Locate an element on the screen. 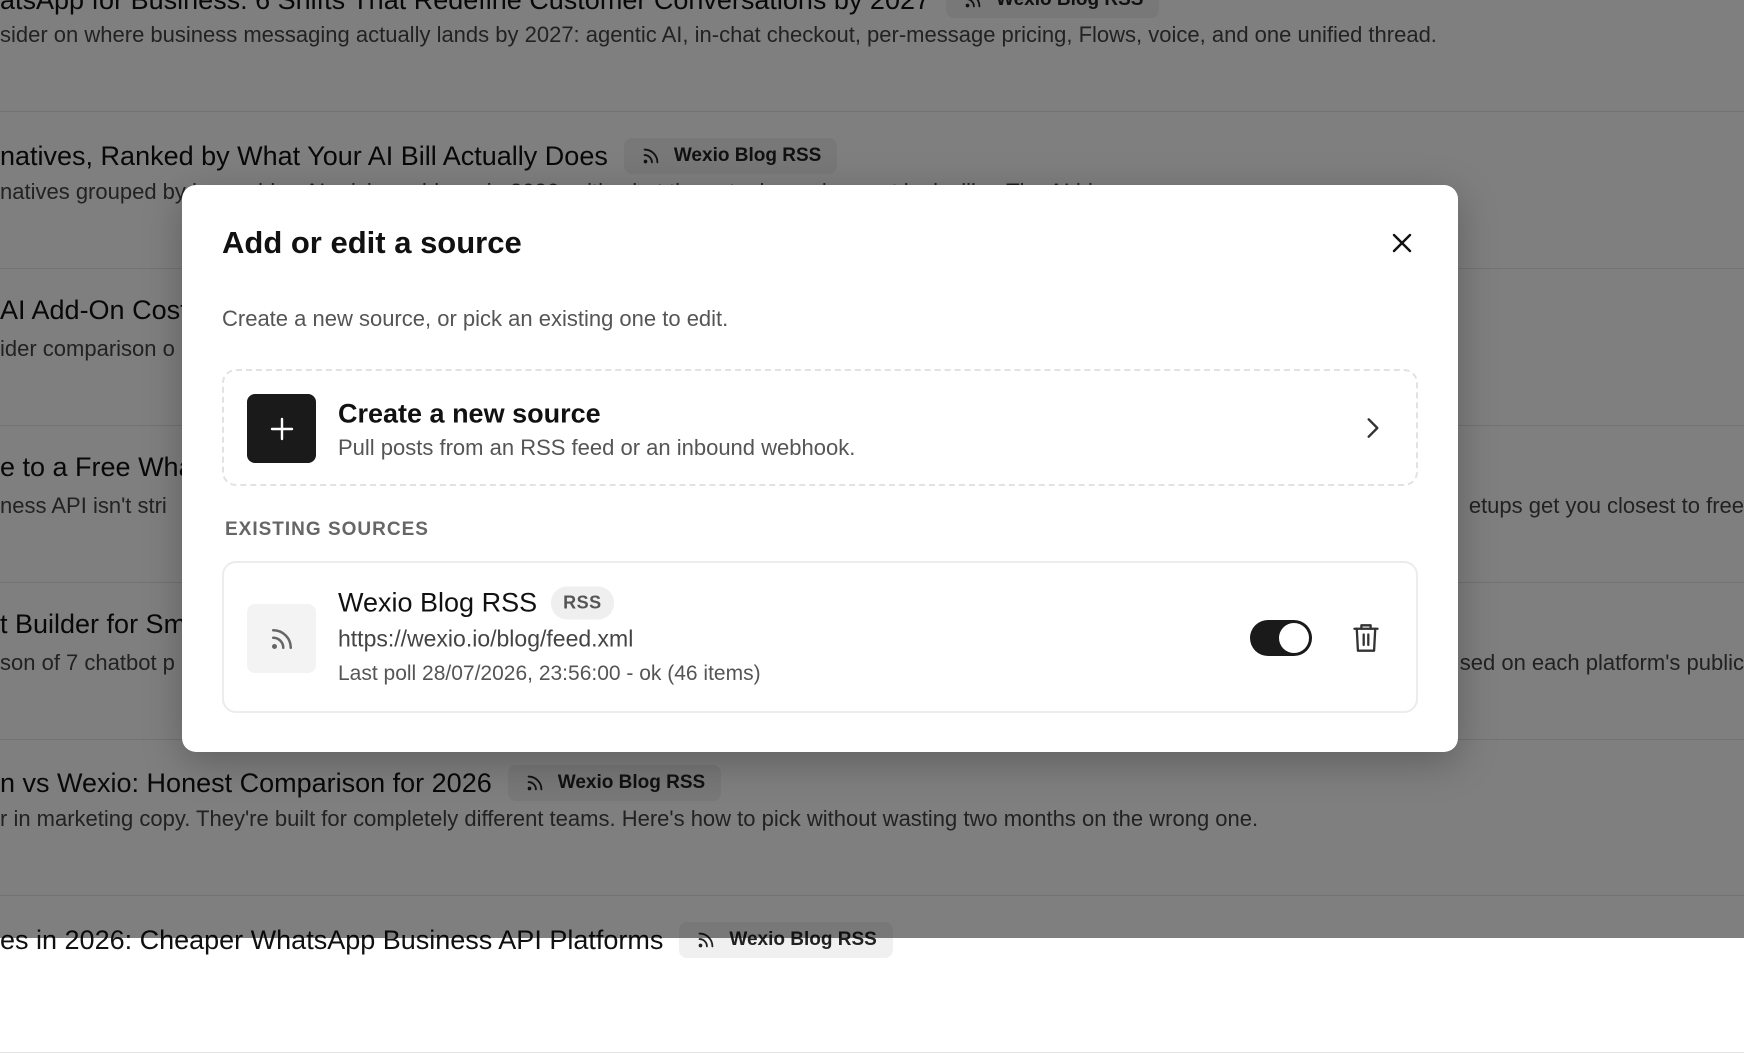 The width and height of the screenshot is (1744, 1053). rss-icon is located at coordinates (281, 638).